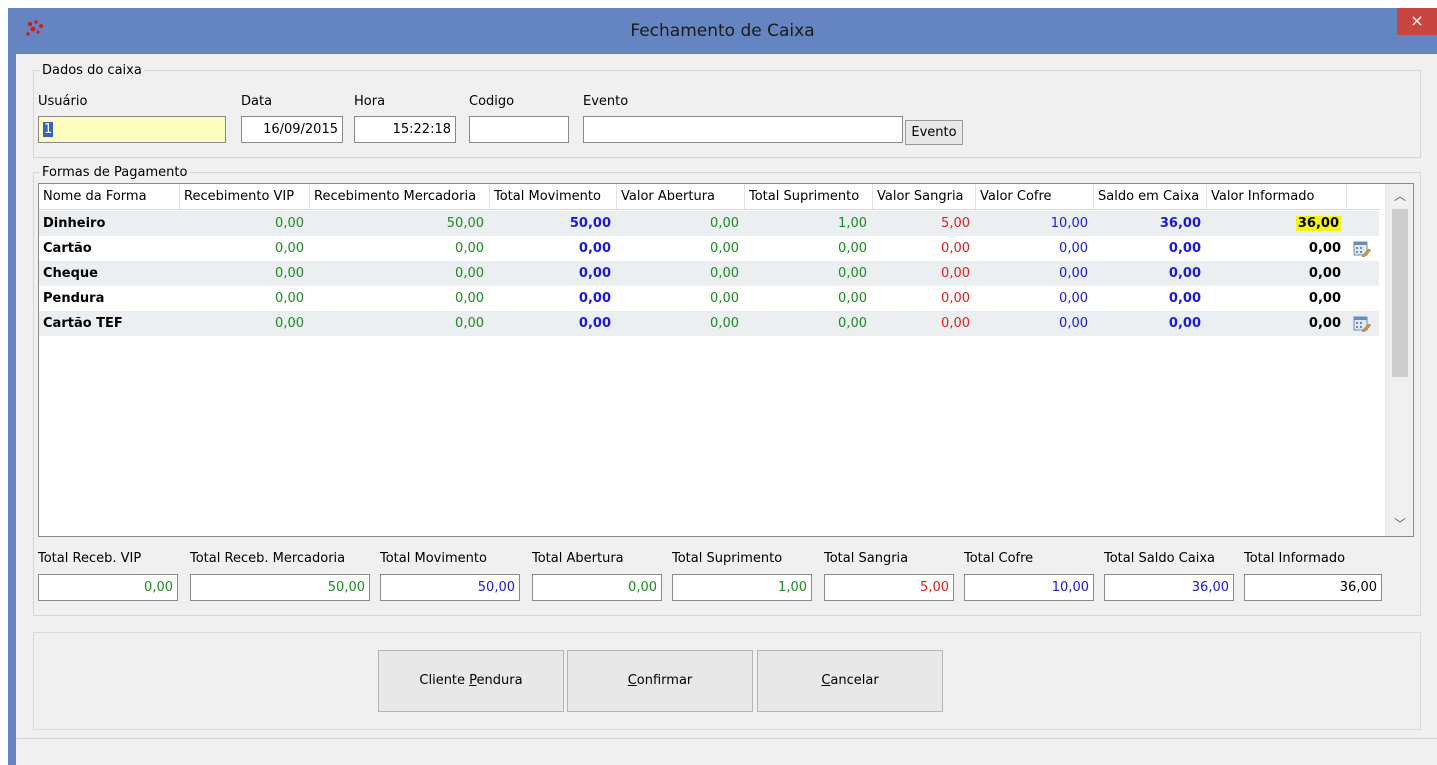  Describe the element at coordinates (245, 223) in the screenshot. I see `cell-vip: 0,00` at that location.